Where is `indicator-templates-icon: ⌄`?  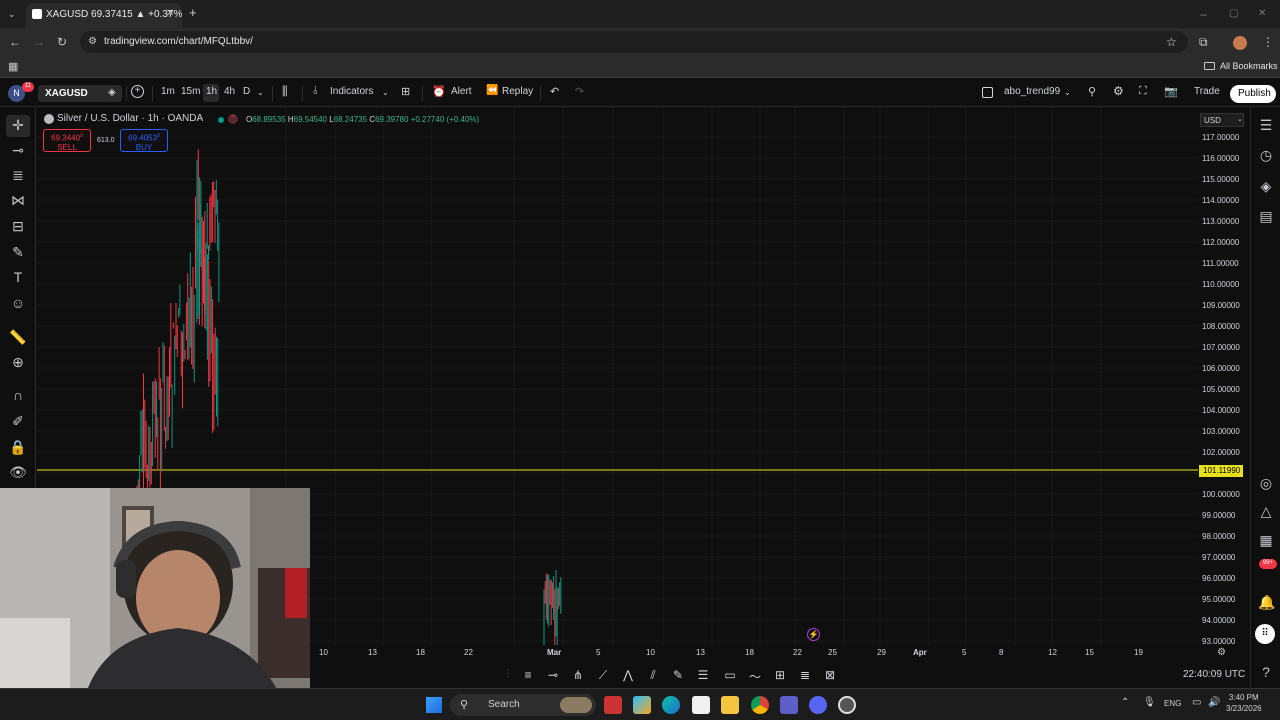 indicator-templates-icon: ⌄ is located at coordinates (385, 92).